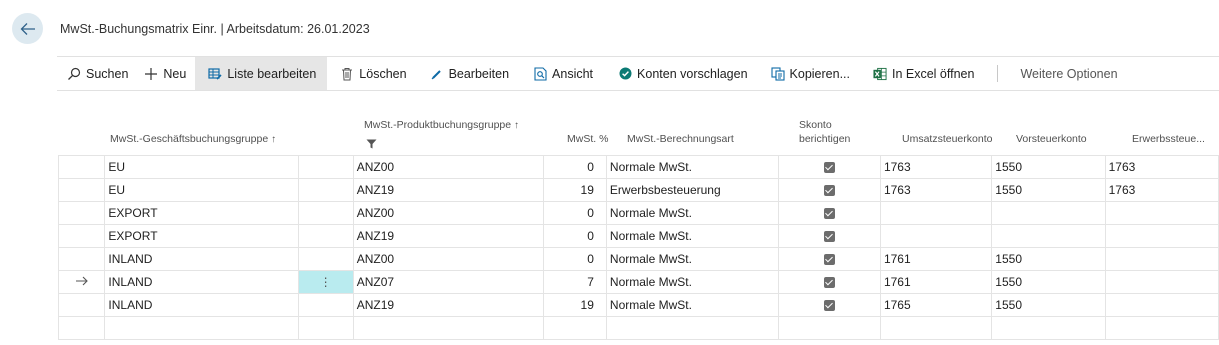  What do you see at coordinates (193, 139) in the screenshot?
I see `header-bus-group: MwSt.-Geschäftsbuchungsgruppe ↑` at bounding box center [193, 139].